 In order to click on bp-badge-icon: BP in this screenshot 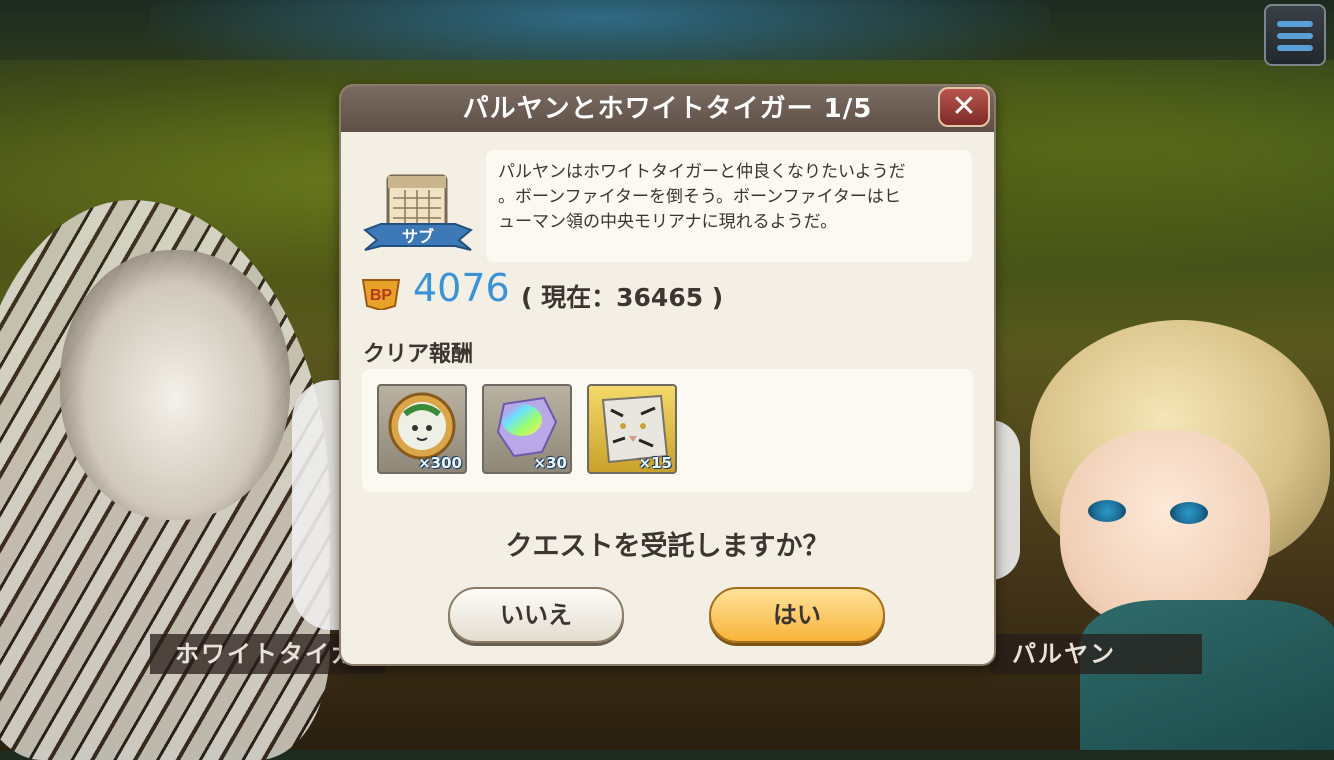, I will do `click(381, 294)`.